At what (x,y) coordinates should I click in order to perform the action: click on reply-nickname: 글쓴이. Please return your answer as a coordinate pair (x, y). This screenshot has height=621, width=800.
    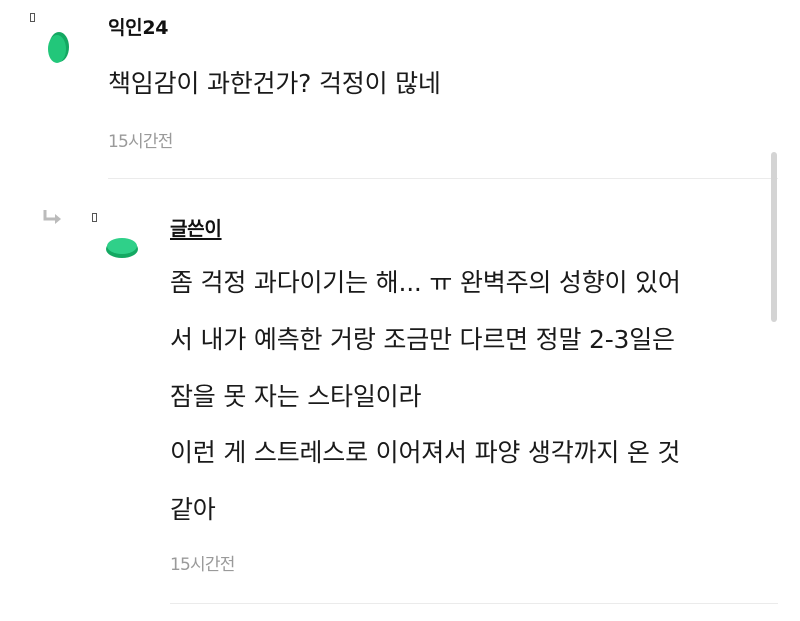
    Looking at the image, I should click on (196, 227).